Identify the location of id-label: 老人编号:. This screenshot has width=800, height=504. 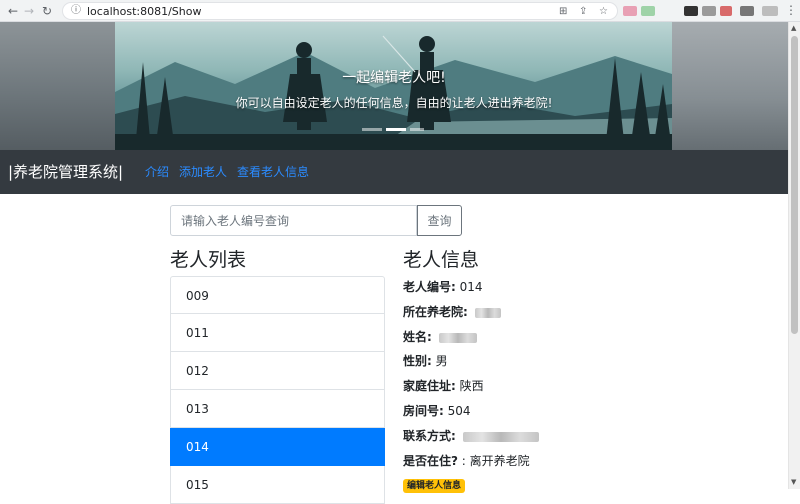
(429, 287).